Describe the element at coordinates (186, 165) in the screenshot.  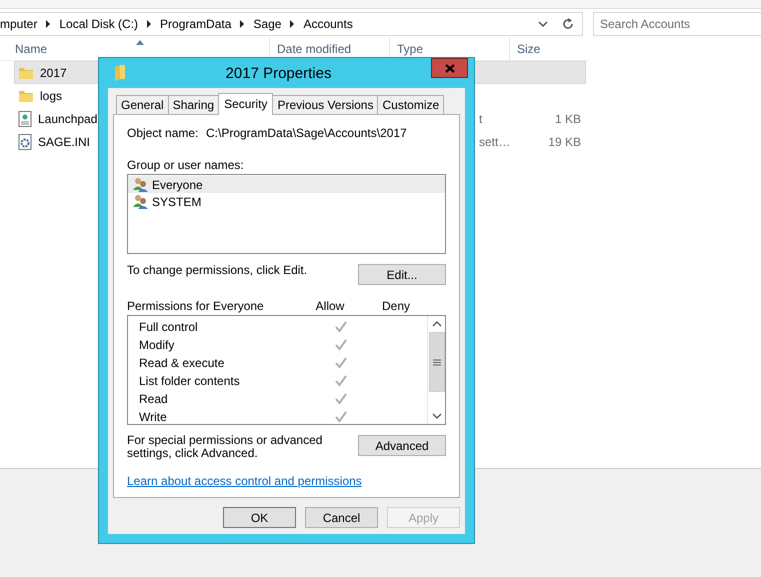
I see `groups-label: Group or user names:` at that location.